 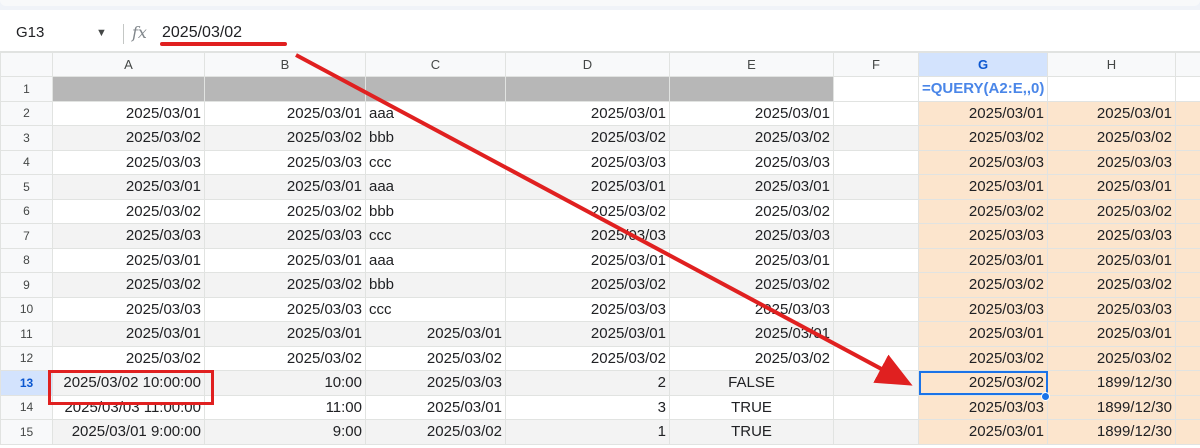 What do you see at coordinates (876, 334) in the screenshot?
I see `cell-f11` at bounding box center [876, 334].